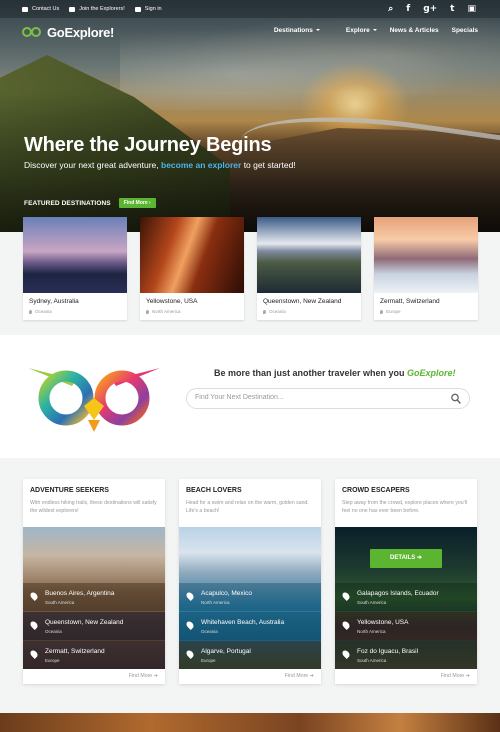 This screenshot has height=732, width=500. What do you see at coordinates (290, 30) in the screenshot?
I see `nav-item-destinations: Destinations` at bounding box center [290, 30].